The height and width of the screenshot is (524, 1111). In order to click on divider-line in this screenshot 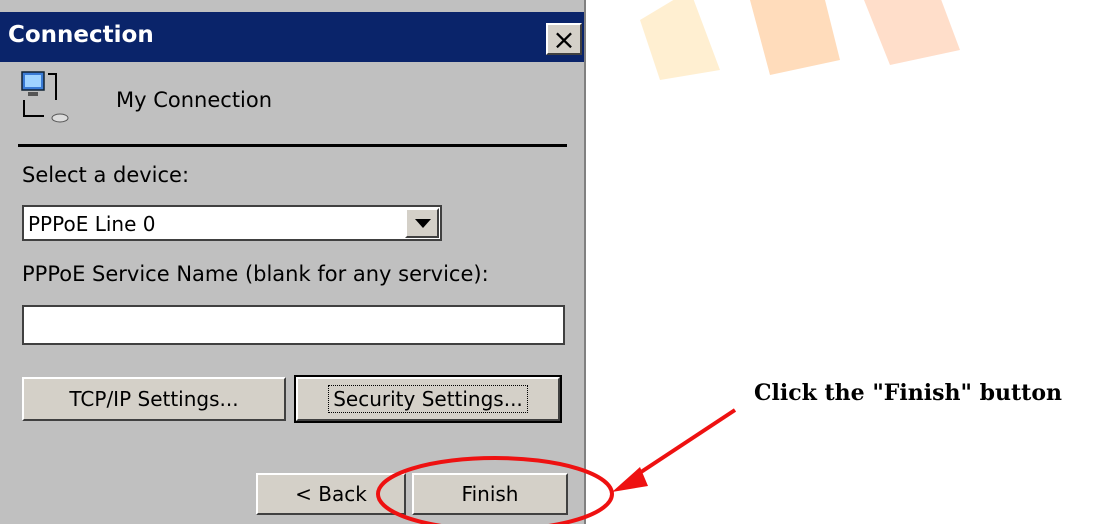, I will do `click(292, 145)`.